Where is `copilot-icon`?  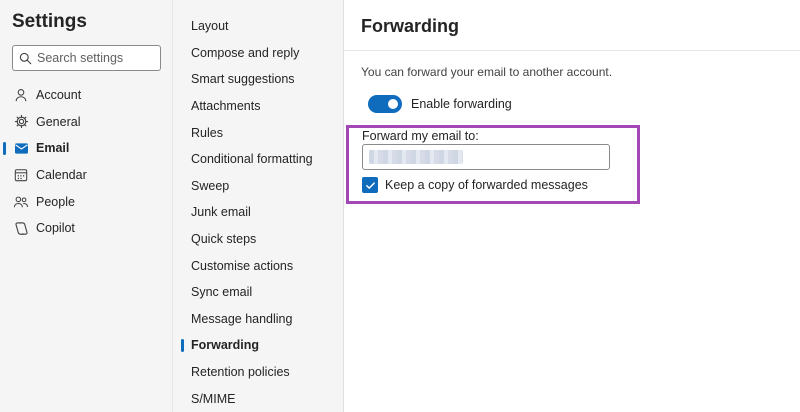 copilot-icon is located at coordinates (21, 228).